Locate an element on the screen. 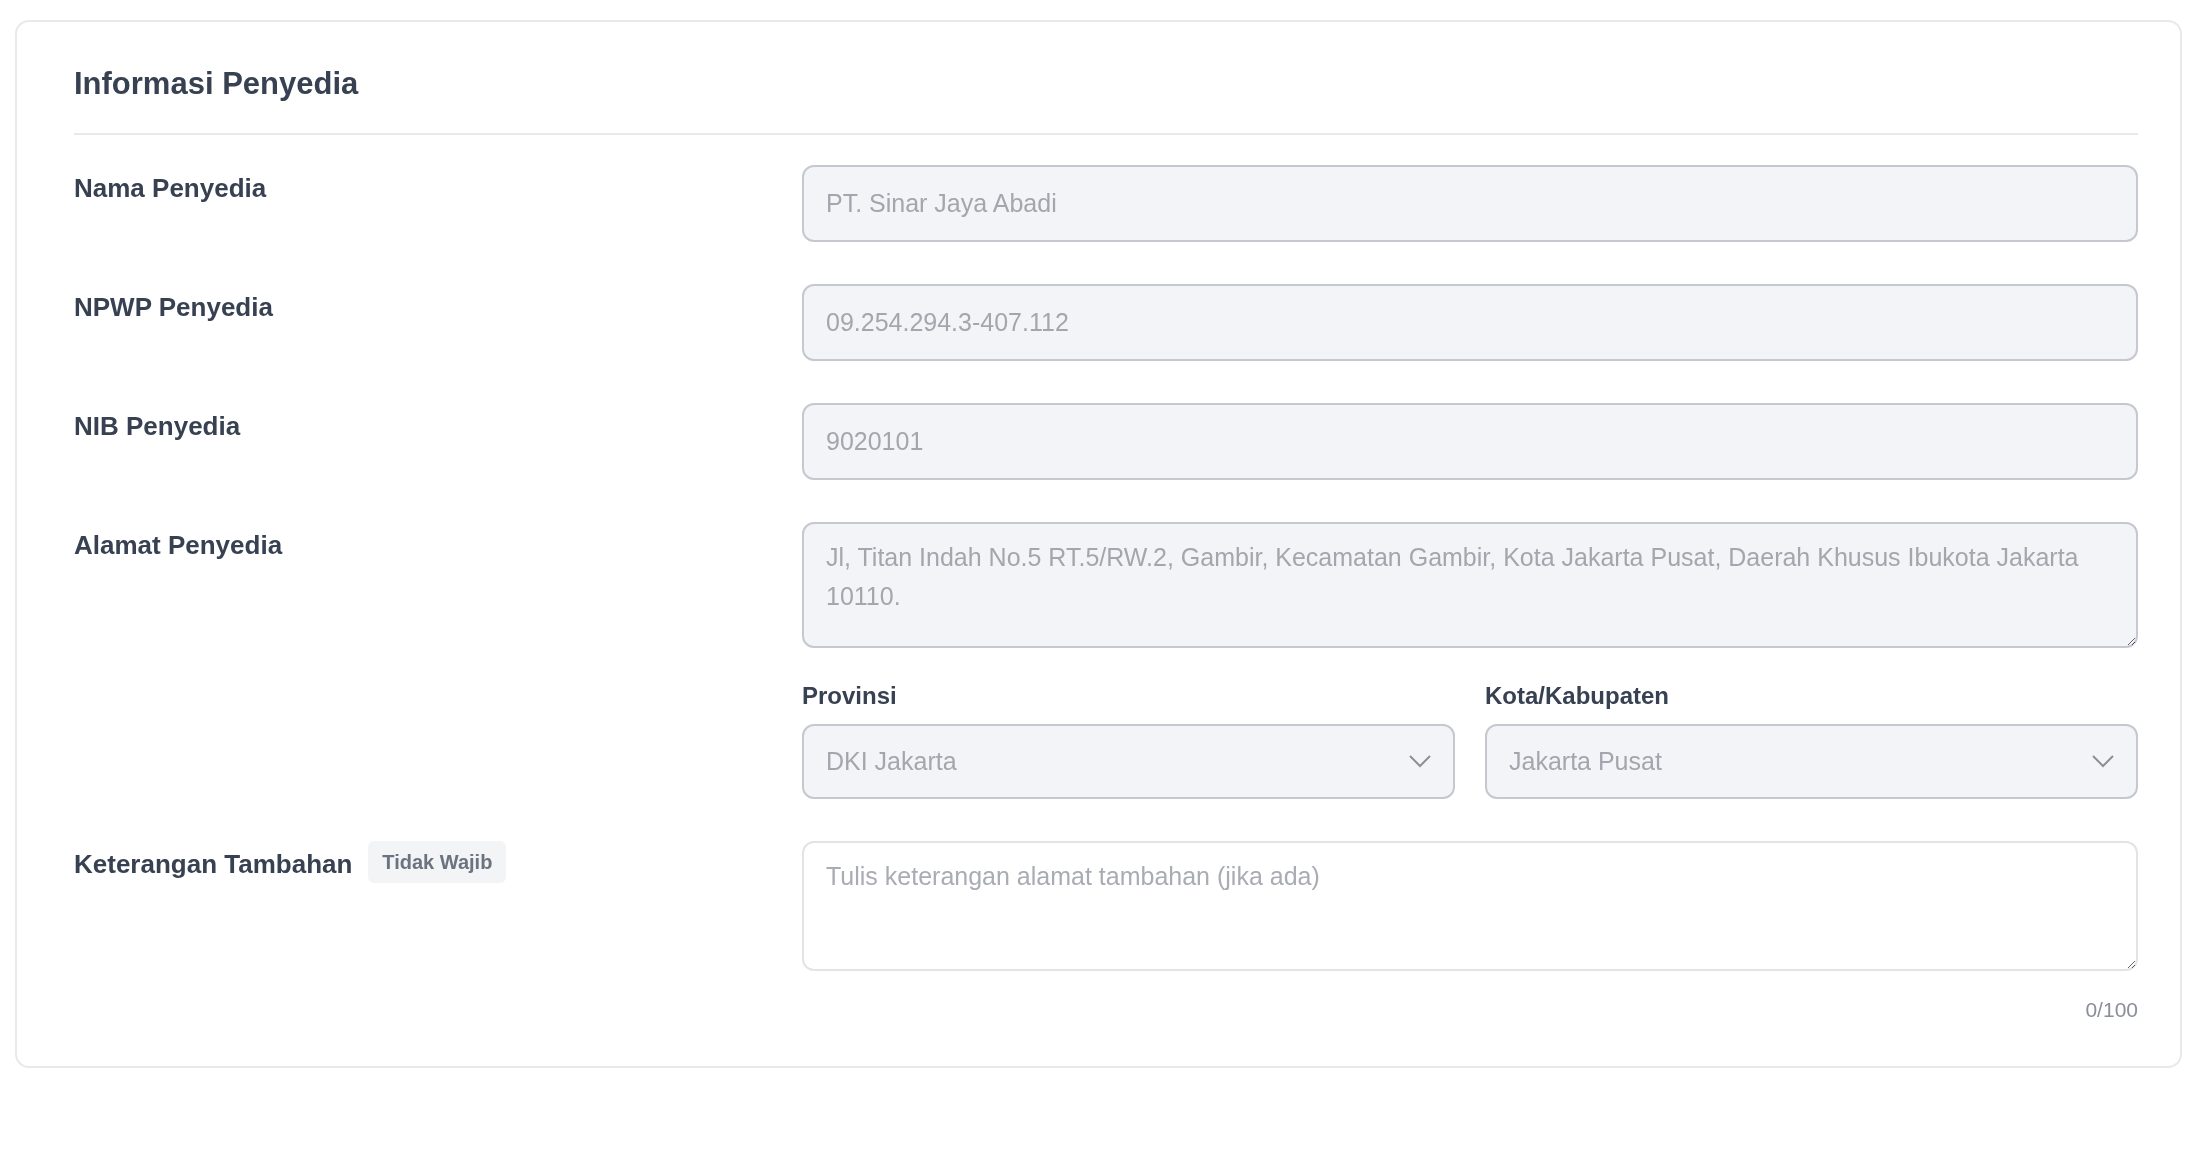 This screenshot has height=1152, width=2200. field-label: NPWP Penyedia is located at coordinates (174, 308).